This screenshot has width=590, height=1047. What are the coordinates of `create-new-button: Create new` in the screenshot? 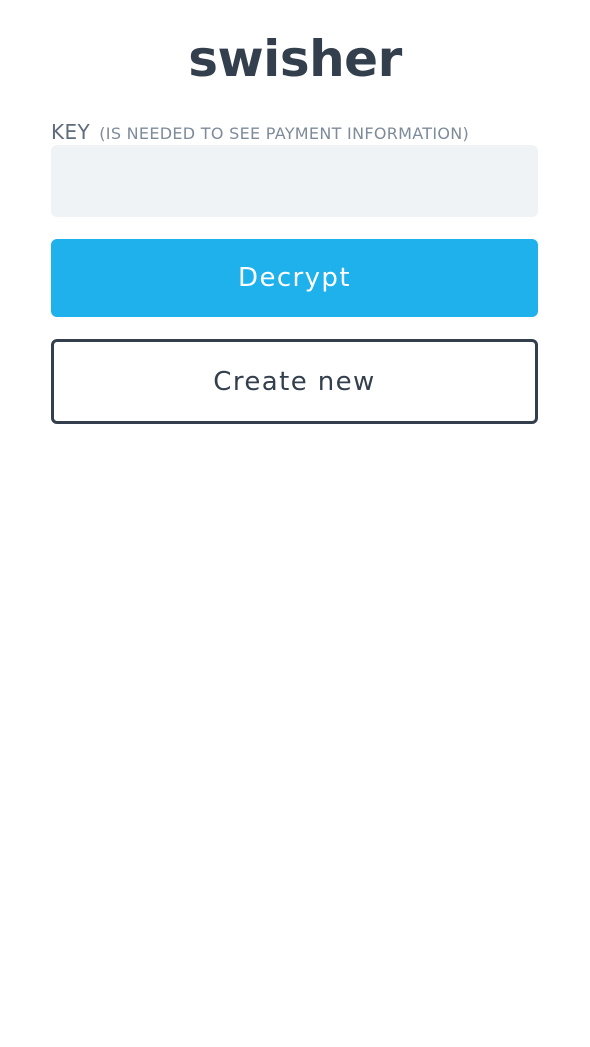 It's located at (294, 381).